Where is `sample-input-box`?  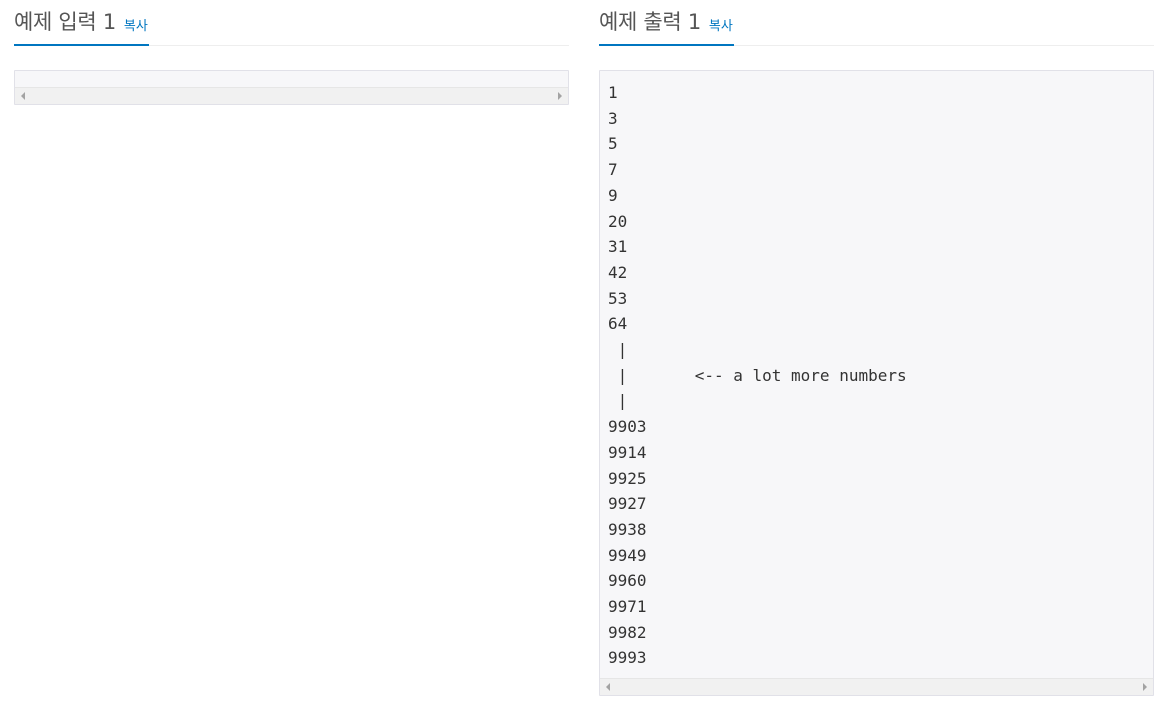 sample-input-box is located at coordinates (291, 87).